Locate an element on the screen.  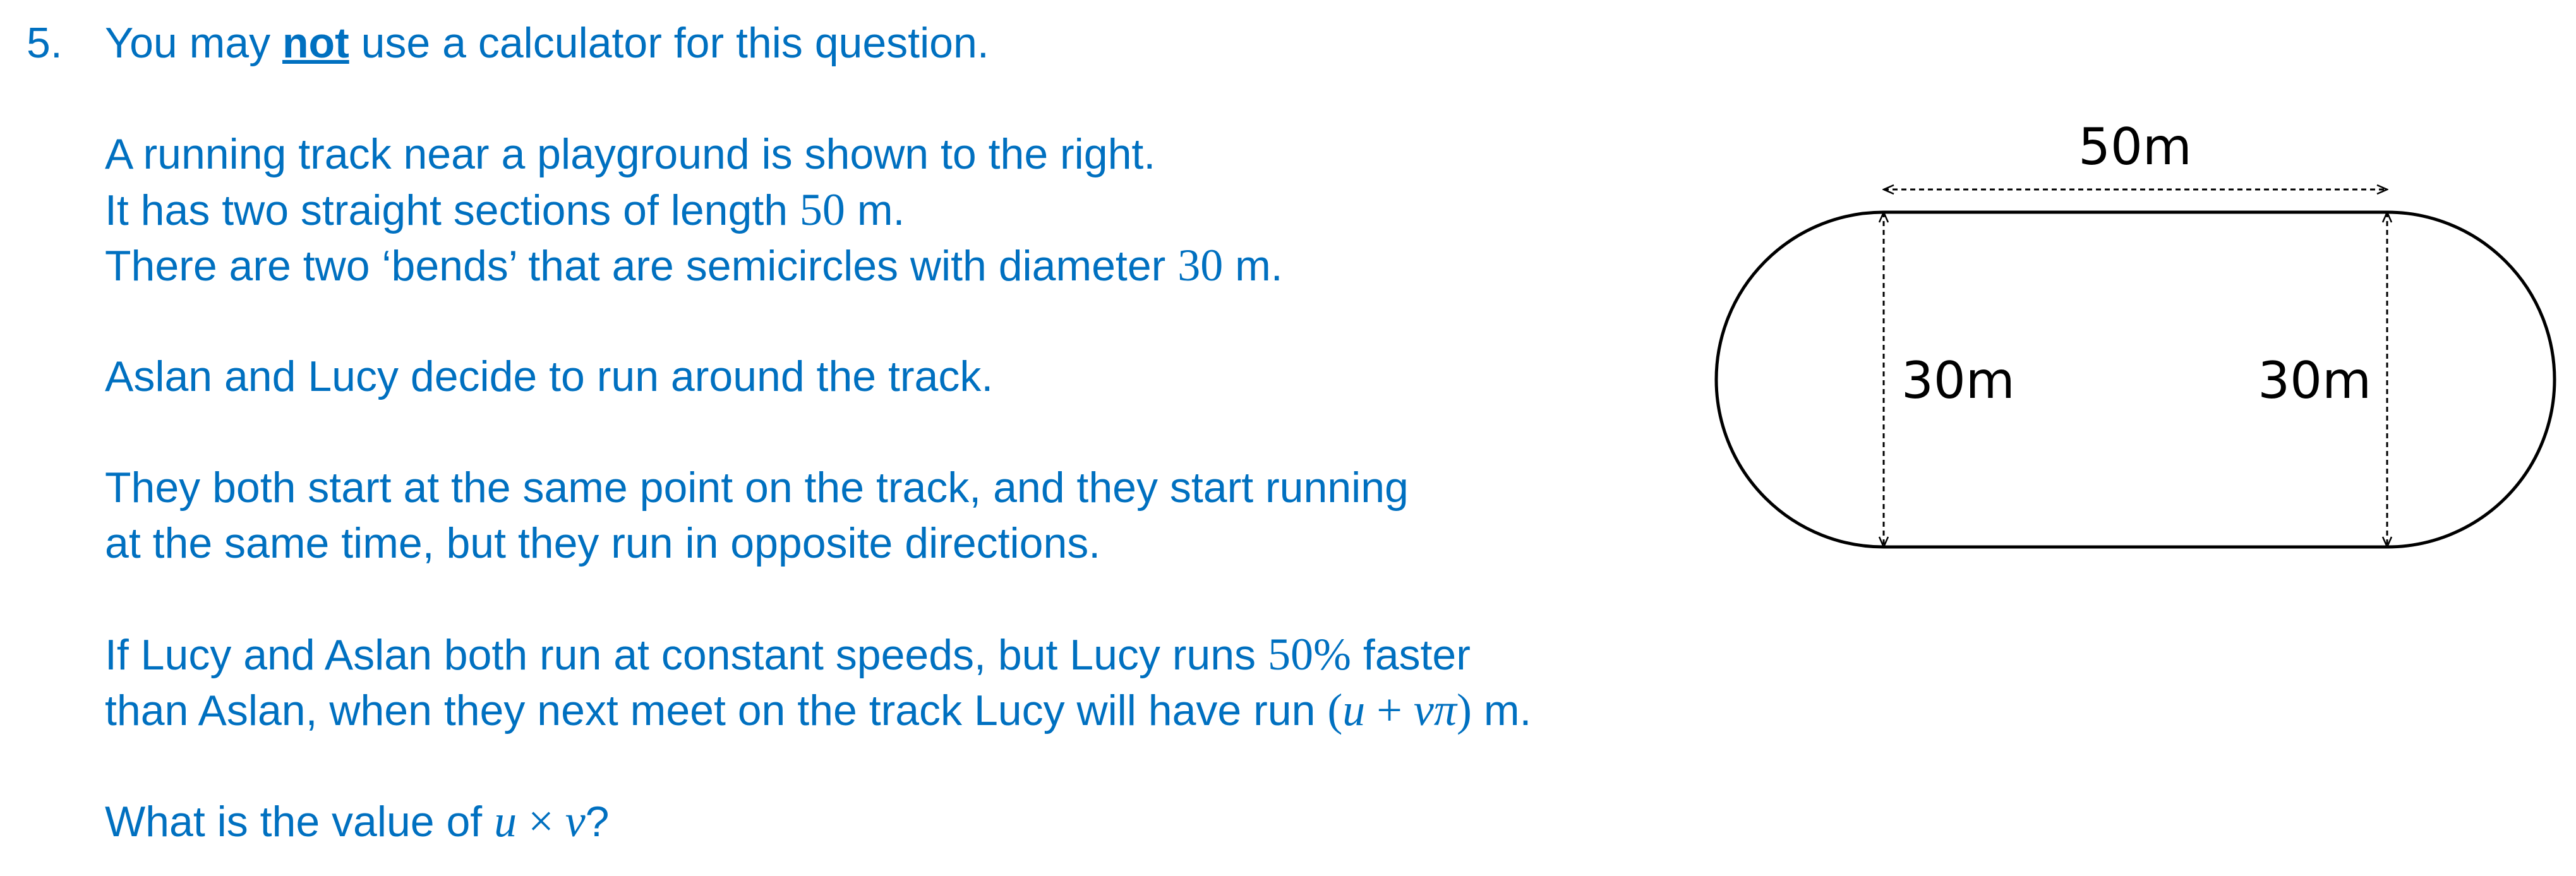
speeds-text-end: faster is located at coordinates (1411, 655).